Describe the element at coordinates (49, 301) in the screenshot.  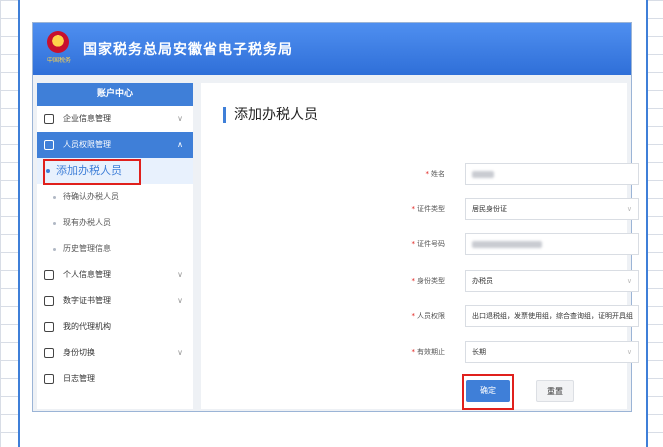
I see `certificate-icon` at that location.